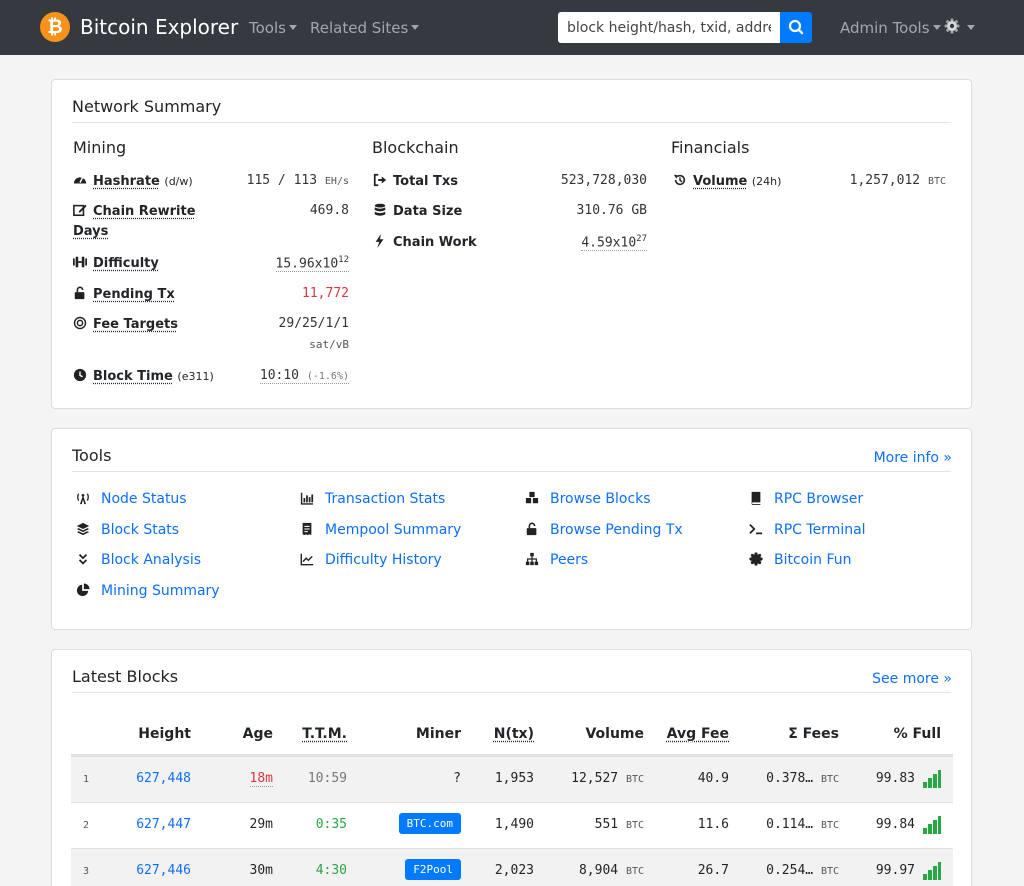 The image size is (1024, 886). Describe the element at coordinates (372, 499) in the screenshot. I see `tool-transaction-stats: Transaction Stats` at that location.